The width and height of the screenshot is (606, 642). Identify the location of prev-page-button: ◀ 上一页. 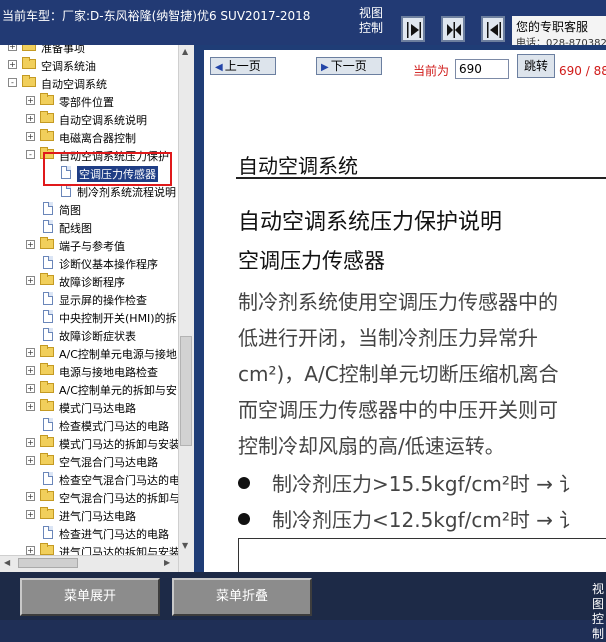
(243, 66).